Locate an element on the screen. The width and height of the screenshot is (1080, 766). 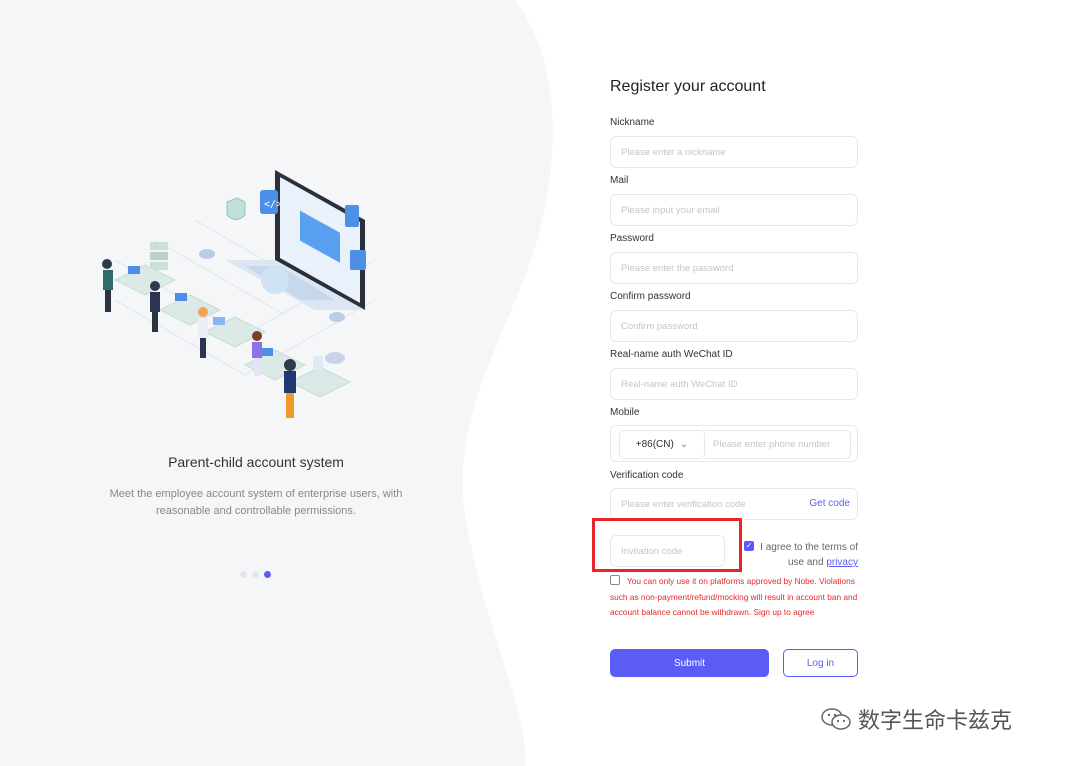
carousel-dots is located at coordinates (255, 574).